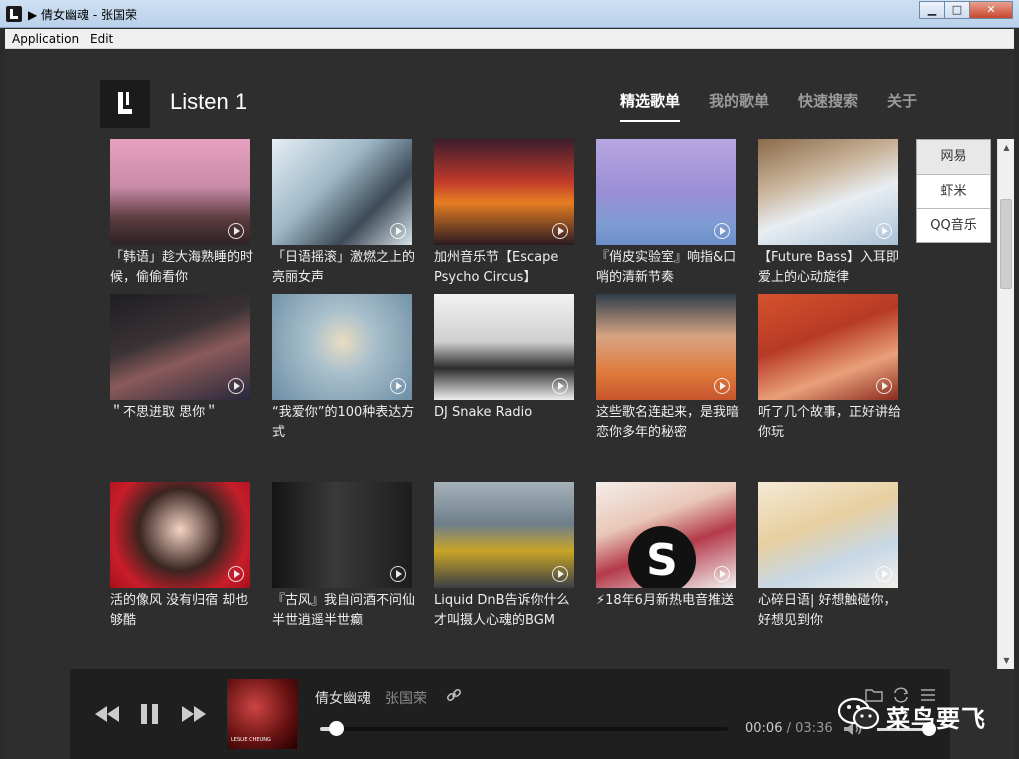 The height and width of the screenshot is (759, 1019). What do you see at coordinates (125, 104) in the screenshot?
I see `app-logo` at bounding box center [125, 104].